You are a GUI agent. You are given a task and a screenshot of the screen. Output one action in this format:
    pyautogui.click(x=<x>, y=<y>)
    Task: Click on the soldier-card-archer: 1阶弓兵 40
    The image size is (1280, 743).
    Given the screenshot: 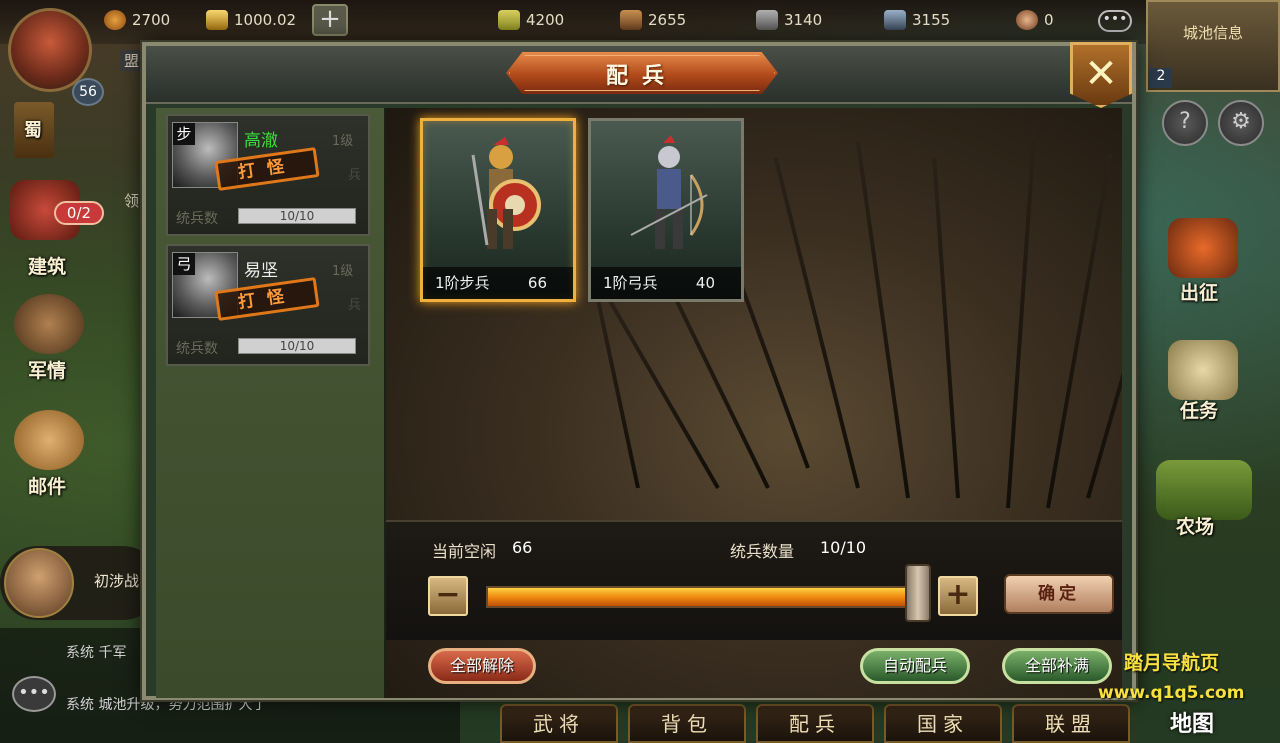 What is the action you would take?
    pyautogui.click(x=666, y=210)
    